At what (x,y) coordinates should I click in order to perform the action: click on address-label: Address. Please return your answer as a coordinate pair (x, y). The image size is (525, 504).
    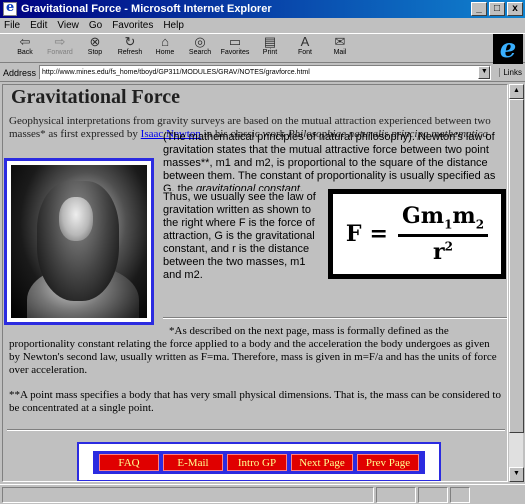
    Looking at the image, I should click on (20, 72).